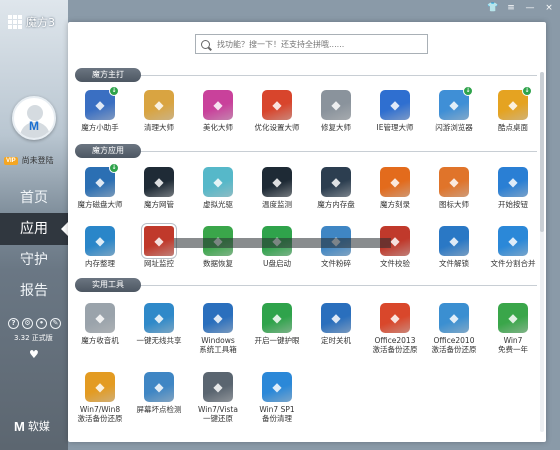 This screenshot has width=560, height=450. Describe the element at coordinates (19, 426) in the screenshot. I see `vendor-mark: M` at that location.